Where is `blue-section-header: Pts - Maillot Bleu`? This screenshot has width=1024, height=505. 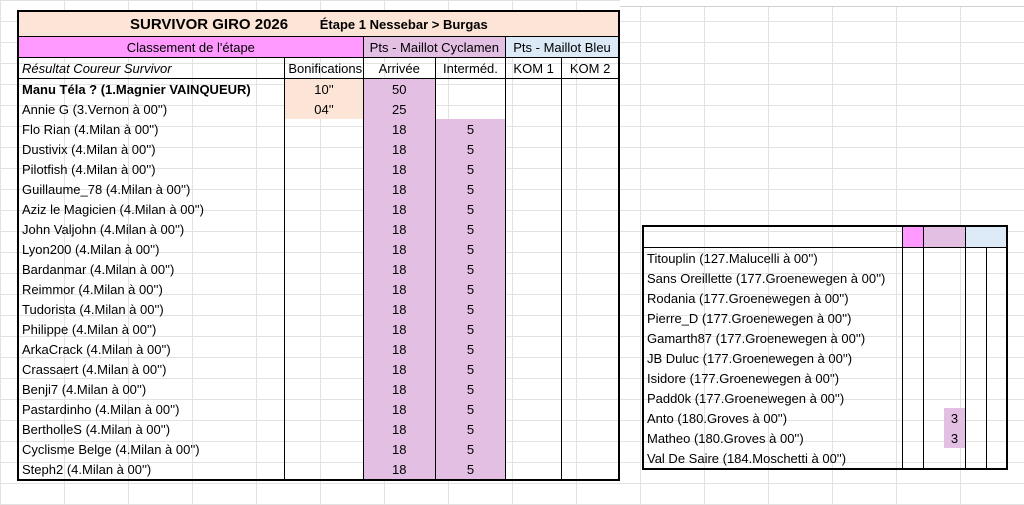 blue-section-header: Pts - Maillot Bleu is located at coordinates (562, 47).